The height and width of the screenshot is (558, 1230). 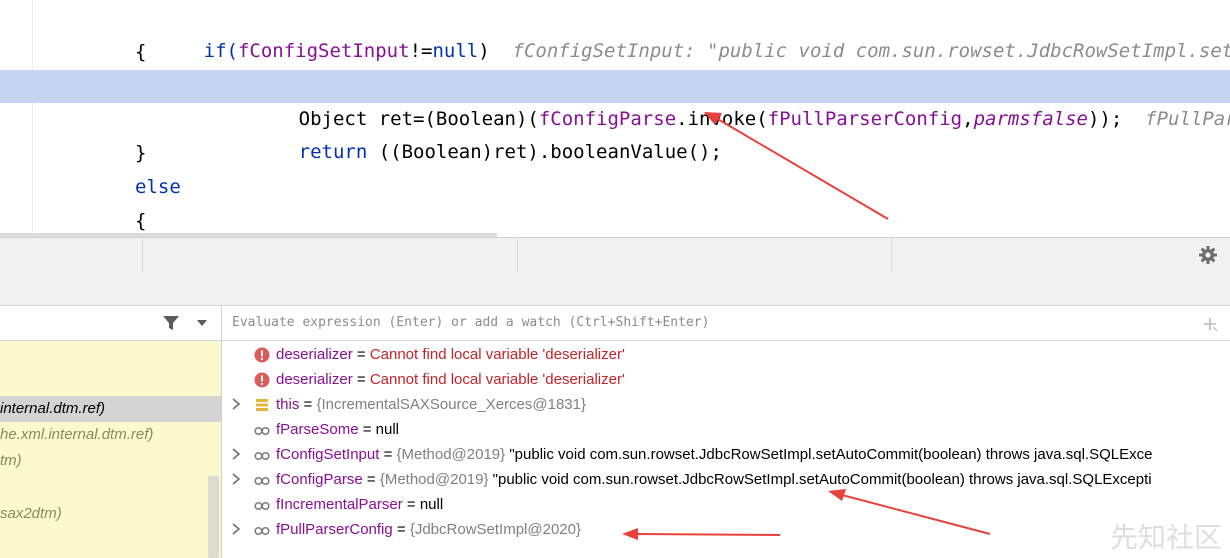 What do you see at coordinates (328, 454) in the screenshot?
I see `variable-name: fConfigSetInput` at bounding box center [328, 454].